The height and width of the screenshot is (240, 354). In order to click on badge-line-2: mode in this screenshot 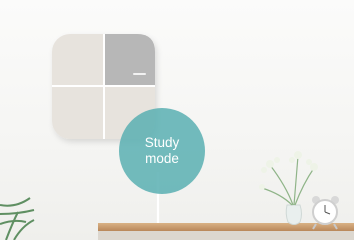, I will do `click(162, 158)`.